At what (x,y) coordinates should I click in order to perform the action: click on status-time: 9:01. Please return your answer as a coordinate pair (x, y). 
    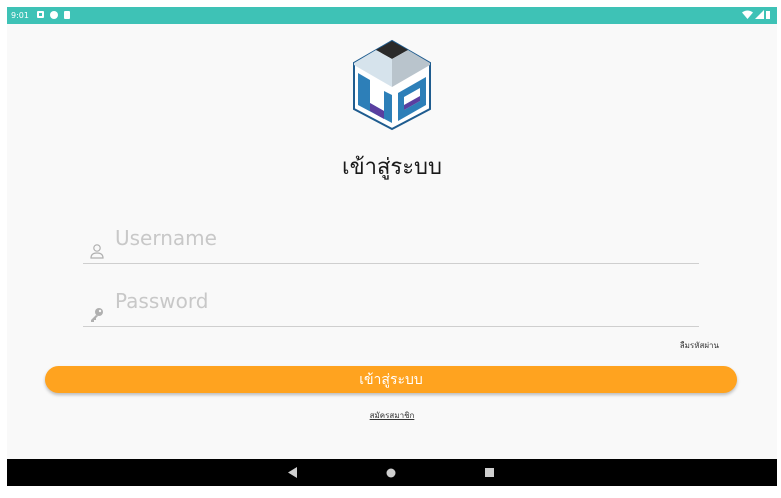
    Looking at the image, I should click on (20, 15).